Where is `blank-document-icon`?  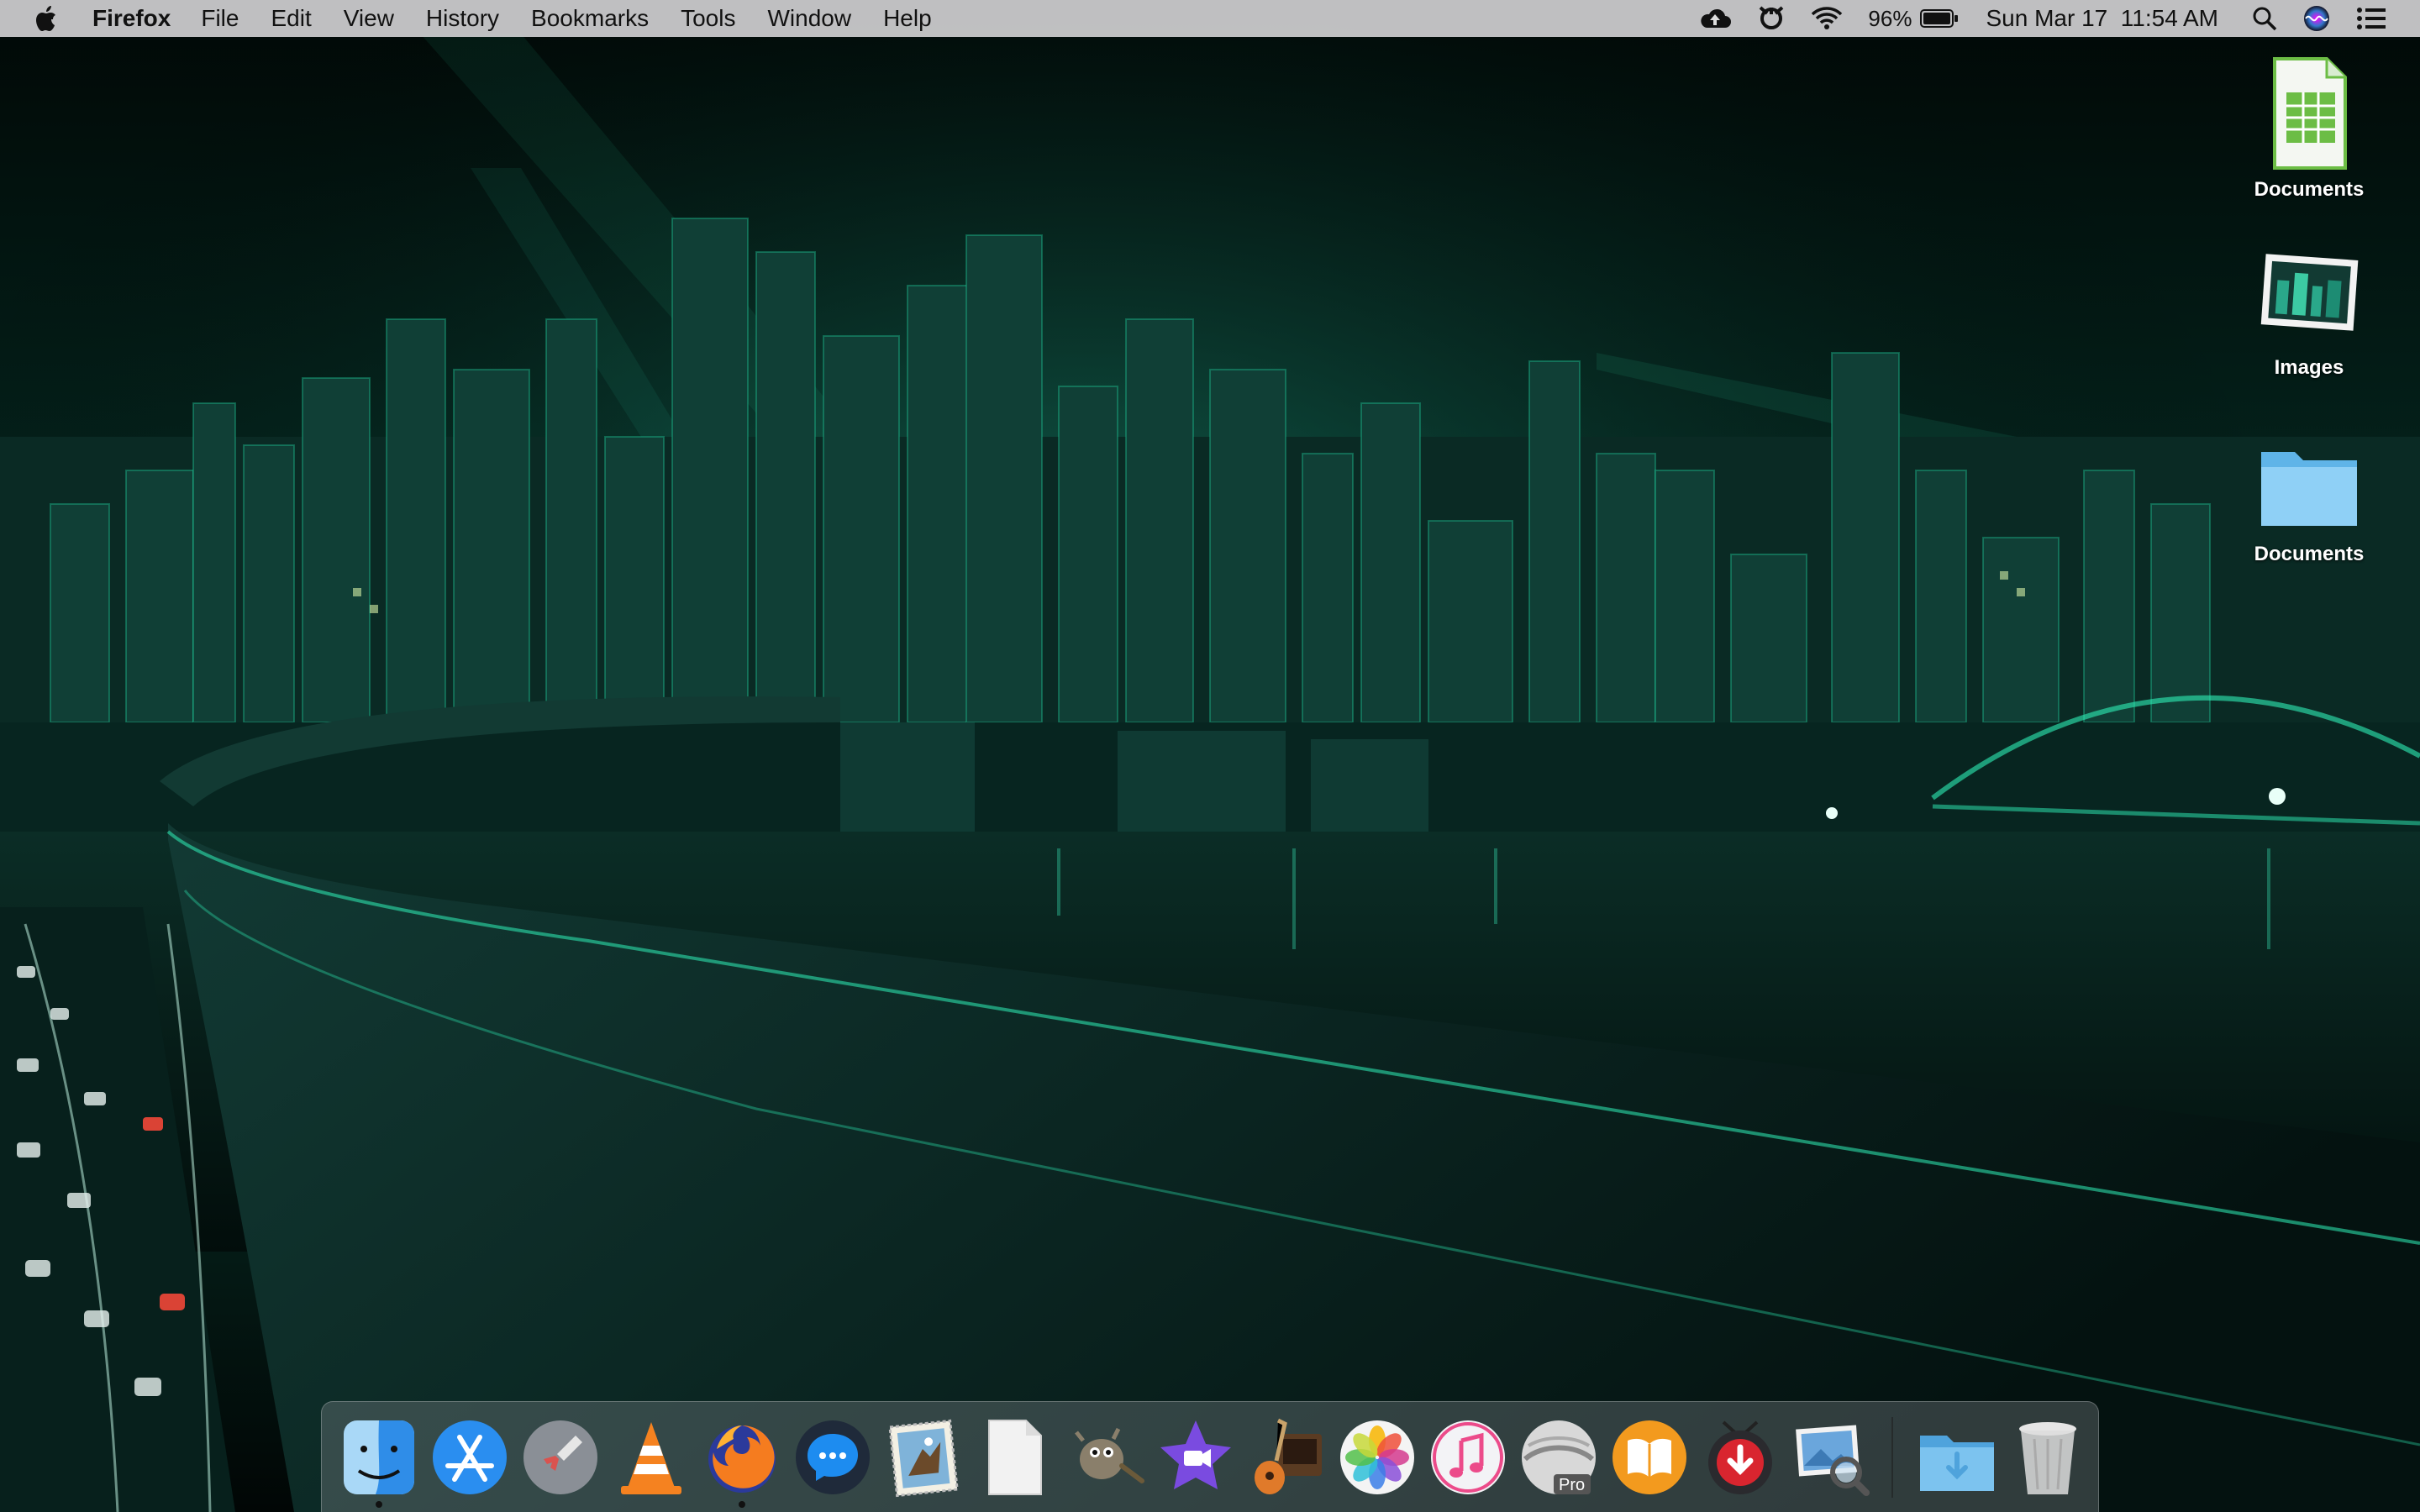
blank-document-icon is located at coordinates (1015, 1457).